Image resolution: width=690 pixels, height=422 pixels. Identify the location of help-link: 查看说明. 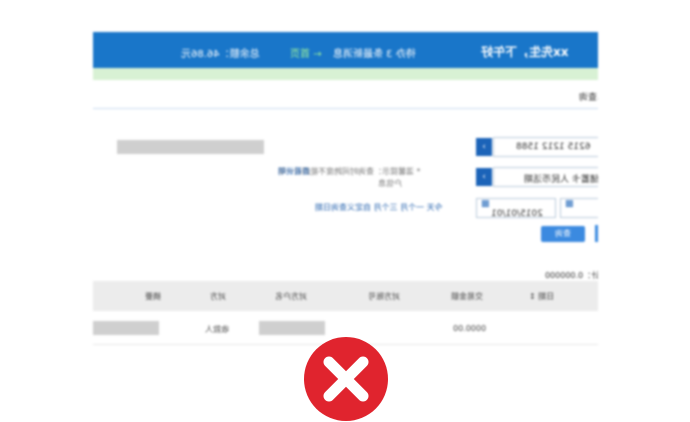
(294, 171).